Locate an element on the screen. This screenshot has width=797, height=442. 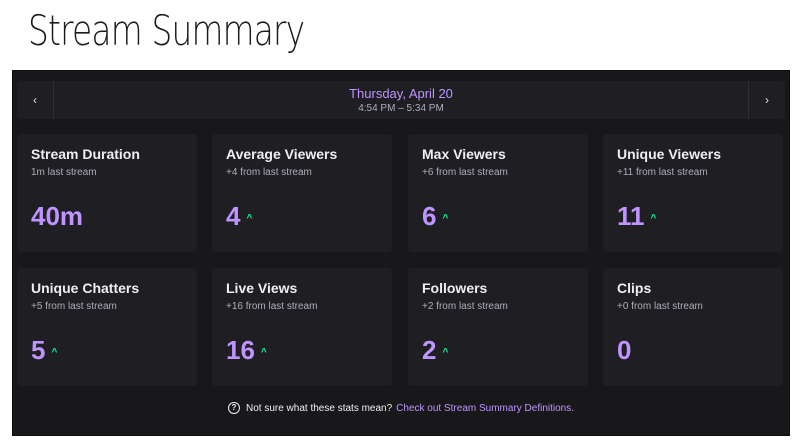
stat-title: Max Viewers is located at coordinates (464, 154).